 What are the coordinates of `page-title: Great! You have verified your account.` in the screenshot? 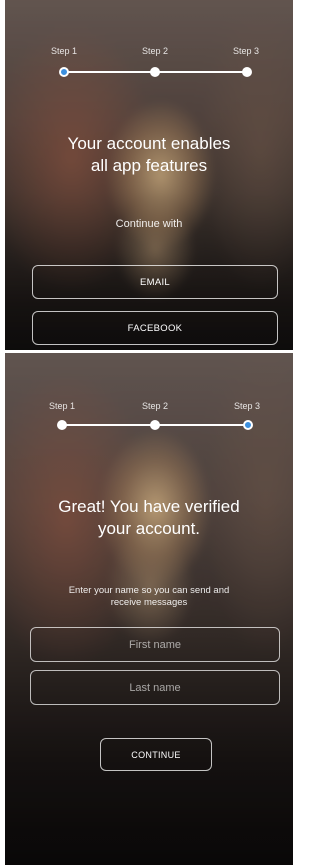 It's located at (149, 518).